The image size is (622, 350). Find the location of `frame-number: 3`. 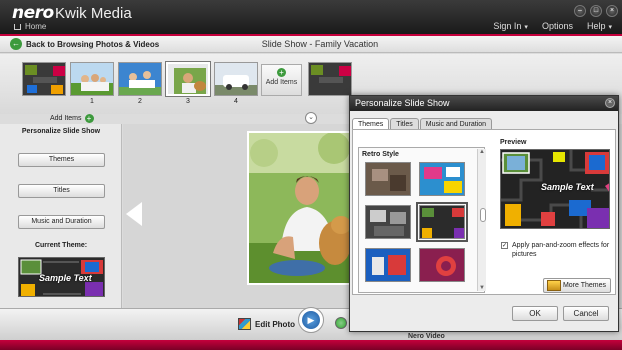

frame-number: 3 is located at coordinates (188, 101).